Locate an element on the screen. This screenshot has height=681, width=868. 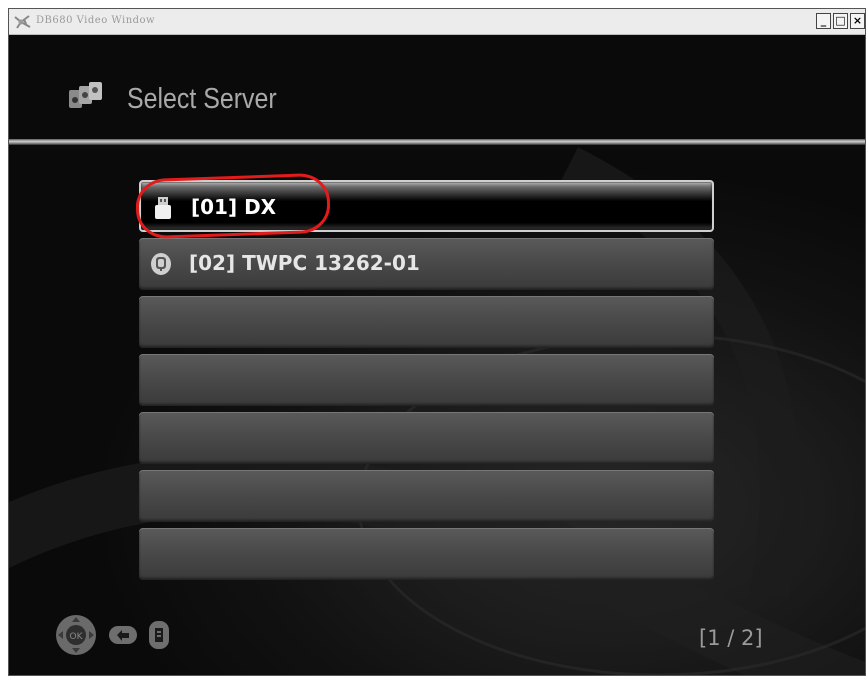
header-divider is located at coordinates (437, 142).